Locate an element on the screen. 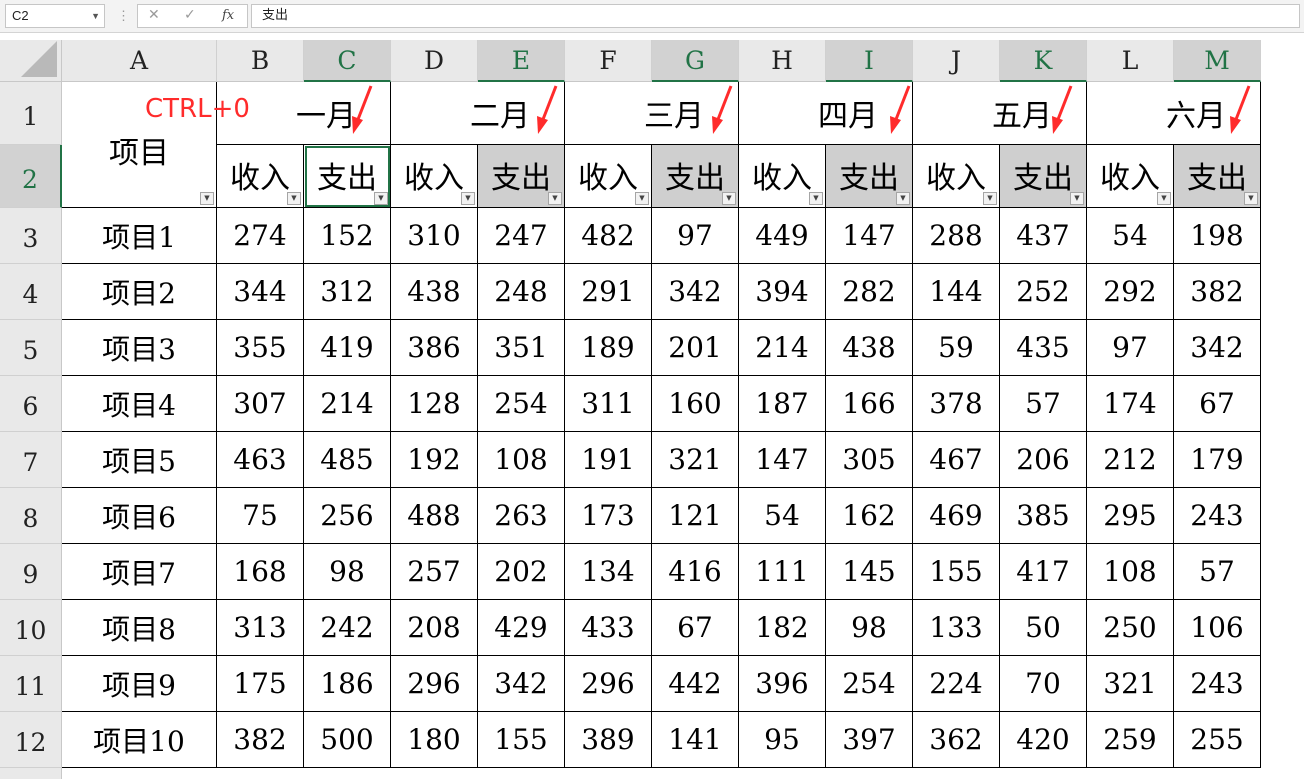 The height and width of the screenshot is (779, 1304). value-cell: 106 is located at coordinates (1217, 628).